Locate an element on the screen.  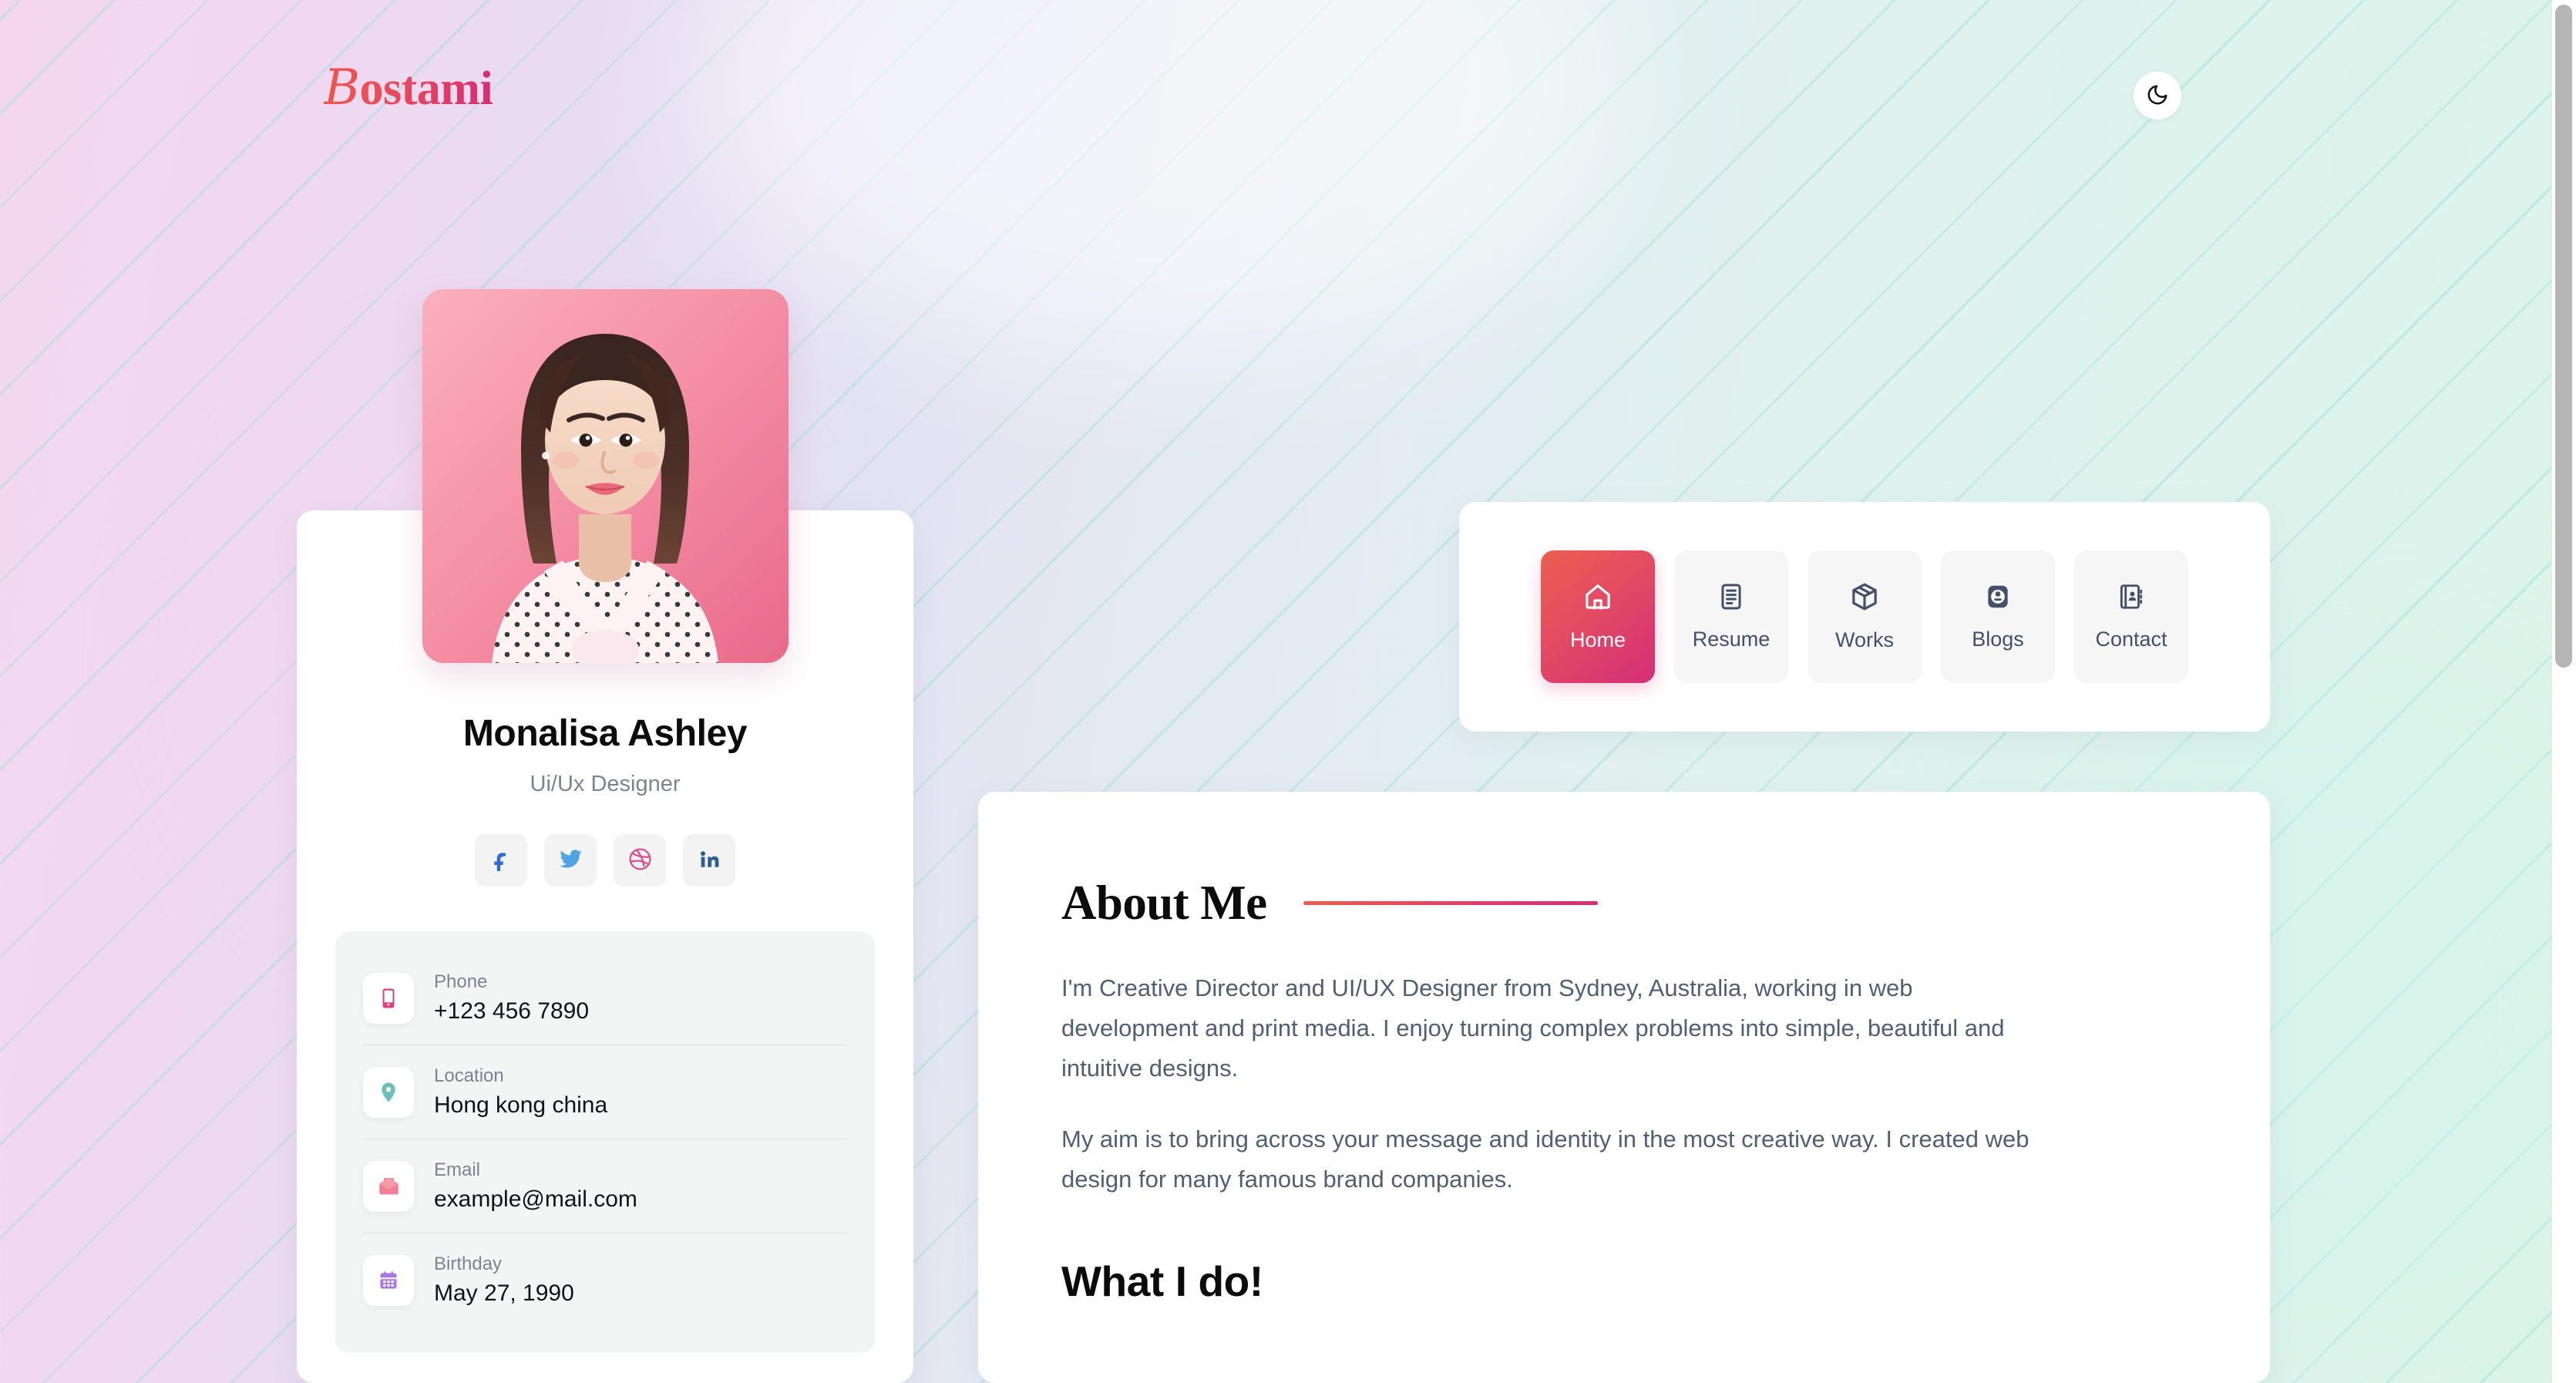
dribbble-icon is located at coordinates (640, 860).